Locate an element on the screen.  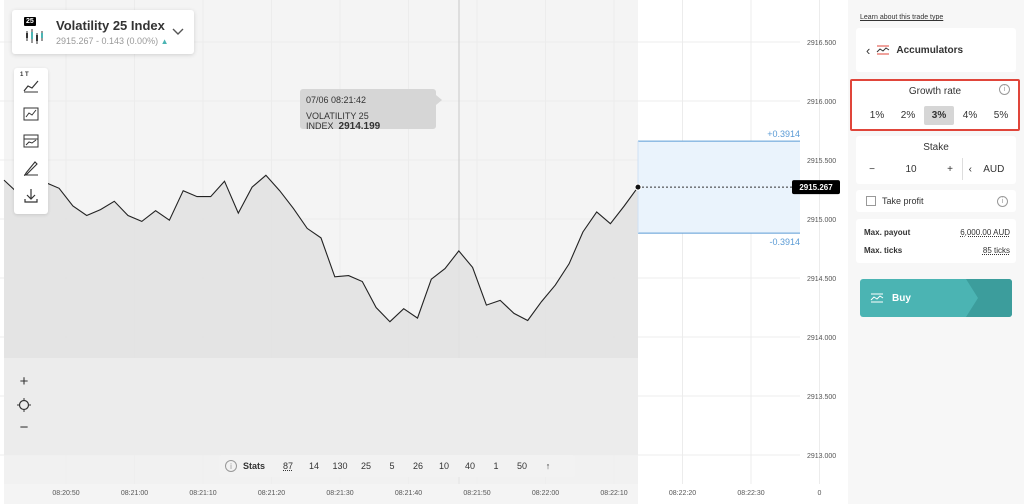
take-profit-row: Take profit i is located at coordinates (936, 201).